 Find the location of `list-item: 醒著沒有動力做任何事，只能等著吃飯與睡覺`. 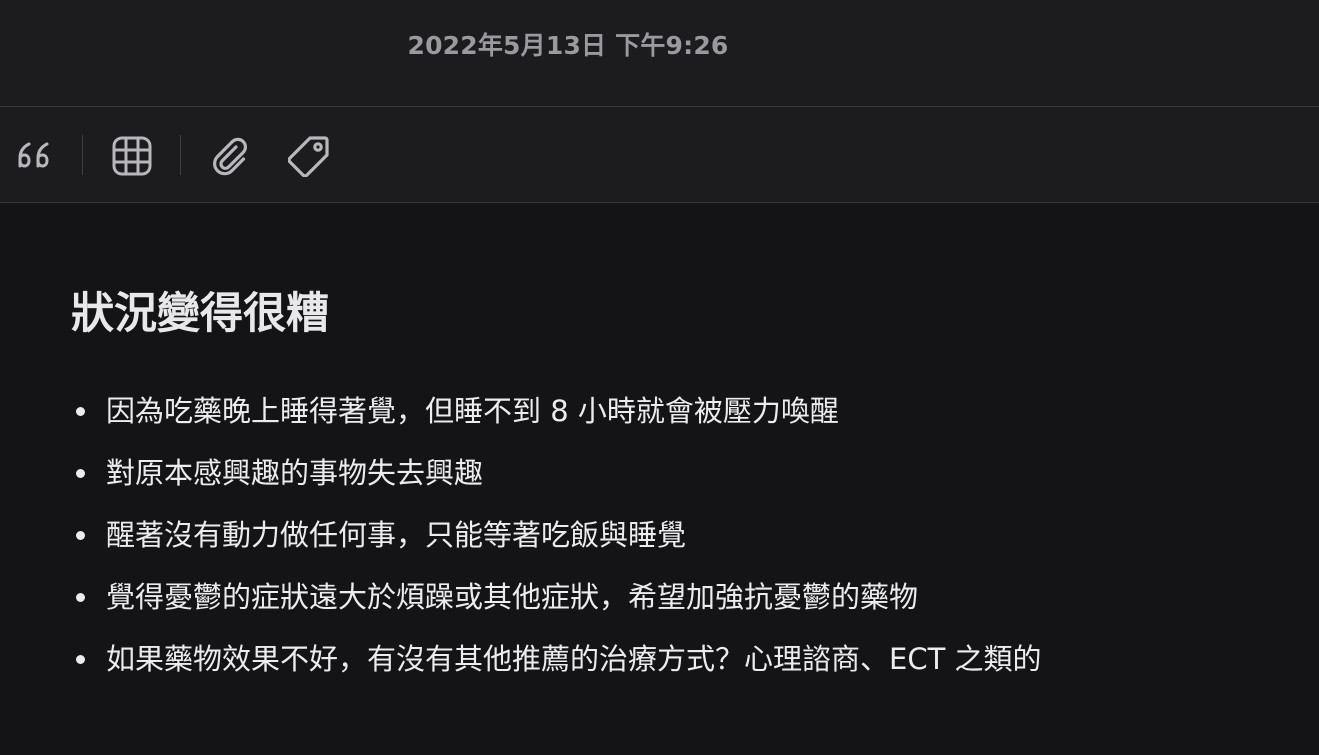

list-item: 醒著沒有動力做任何事，只能等著吃飯與睡覺 is located at coordinates (521, 535).